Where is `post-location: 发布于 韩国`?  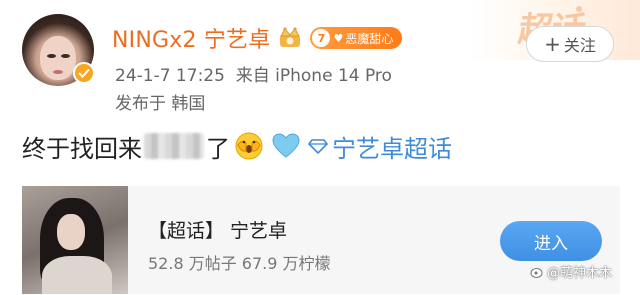 post-location: 发布于 韩国 is located at coordinates (160, 104).